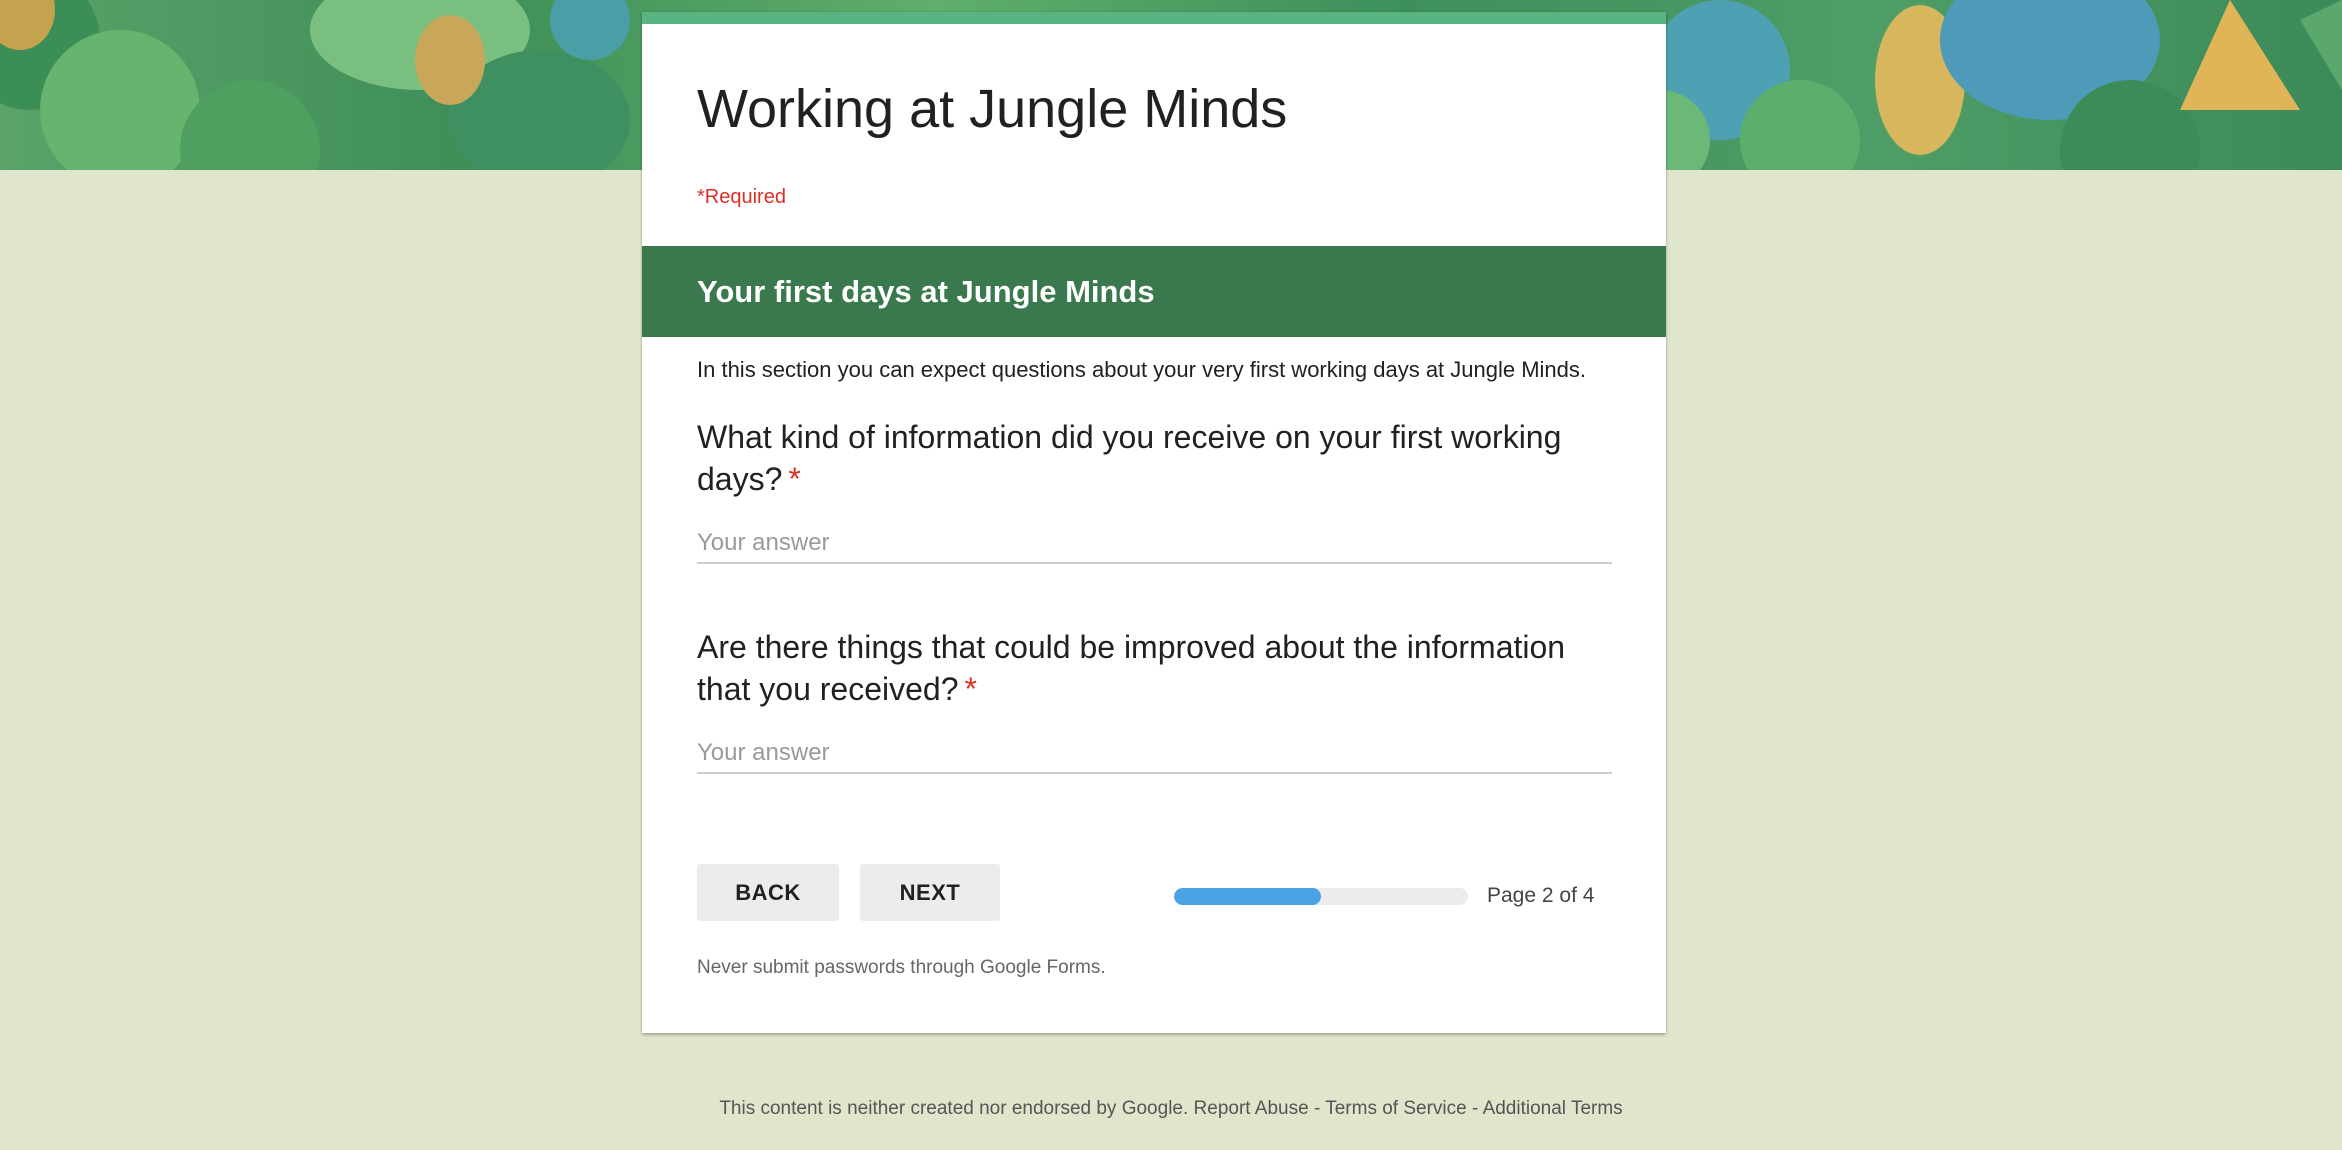 This screenshot has width=2342, height=1150. I want to click on form-title: Working at Jungle Minds, so click(992, 109).